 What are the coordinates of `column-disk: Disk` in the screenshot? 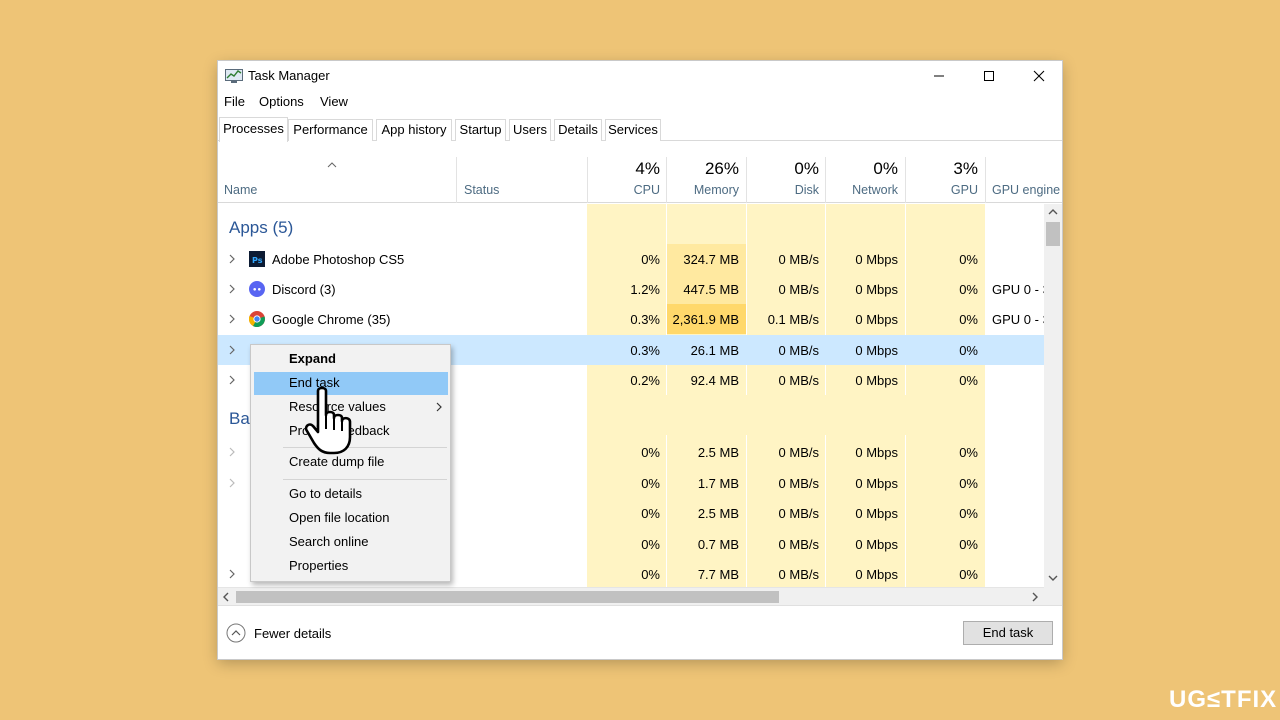 It's located at (783, 190).